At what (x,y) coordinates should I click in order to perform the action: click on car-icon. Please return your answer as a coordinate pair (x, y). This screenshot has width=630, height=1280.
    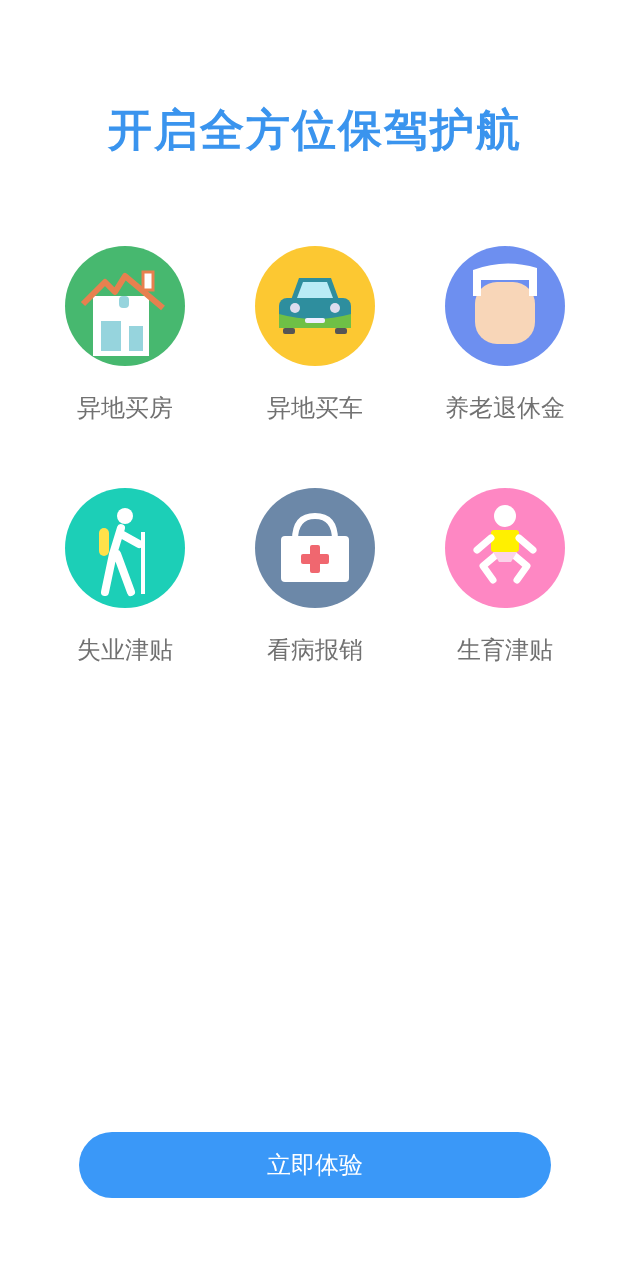
    Looking at the image, I should click on (315, 306).